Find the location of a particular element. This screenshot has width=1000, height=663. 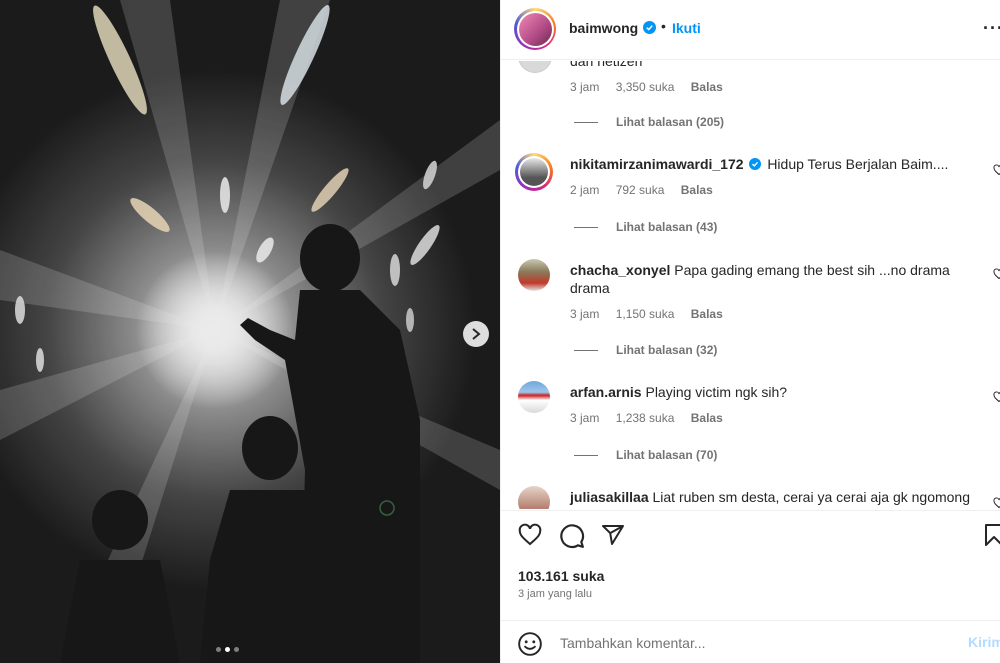

comment-text-line2: drama is located at coordinates (590, 288).